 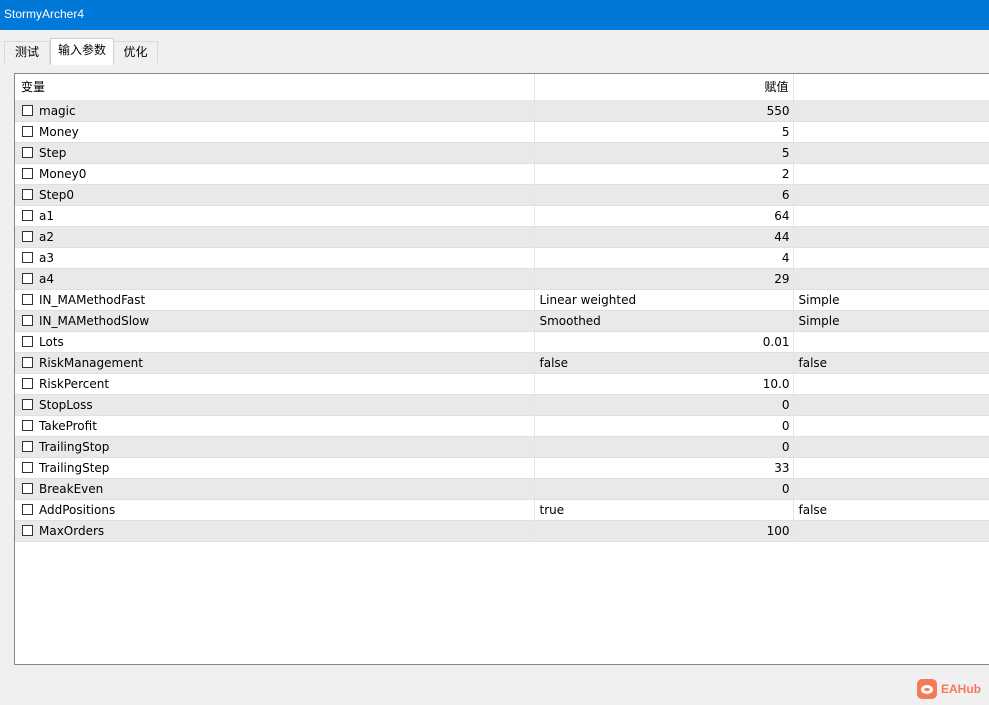 I want to click on table-row: TrailingStep 33, so click(x=502, y=468).